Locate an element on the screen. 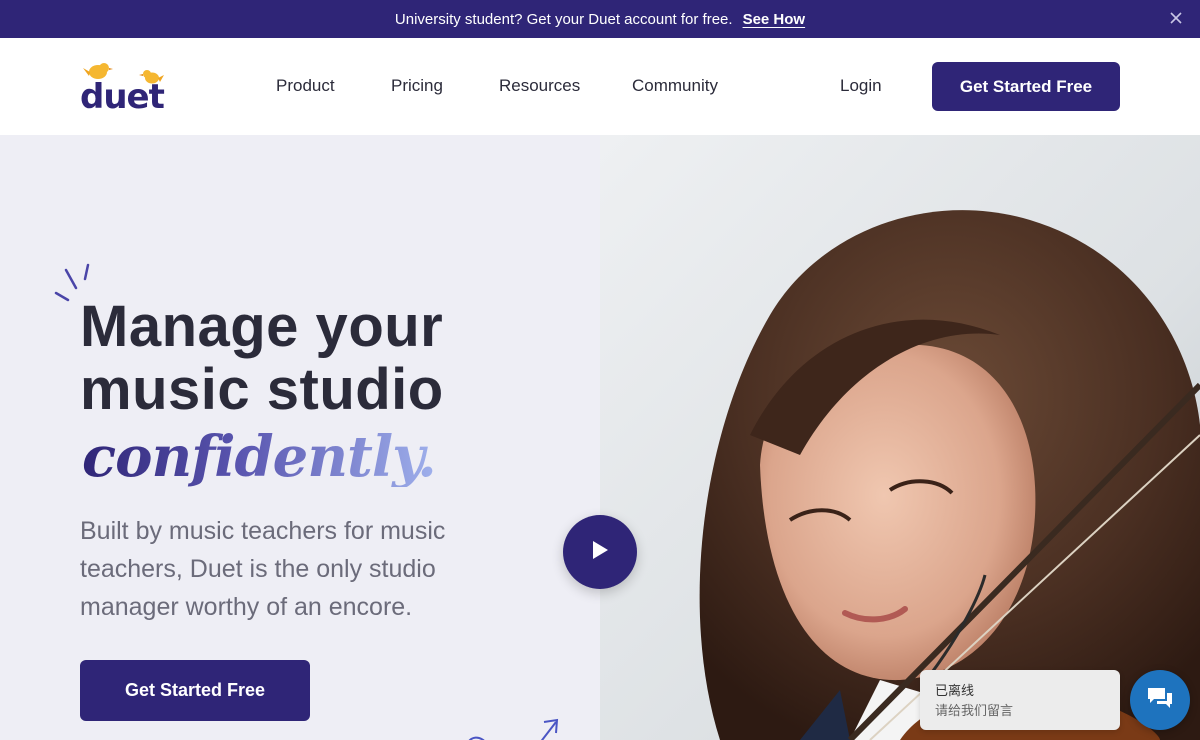  nav-community: Community is located at coordinates (675, 86).